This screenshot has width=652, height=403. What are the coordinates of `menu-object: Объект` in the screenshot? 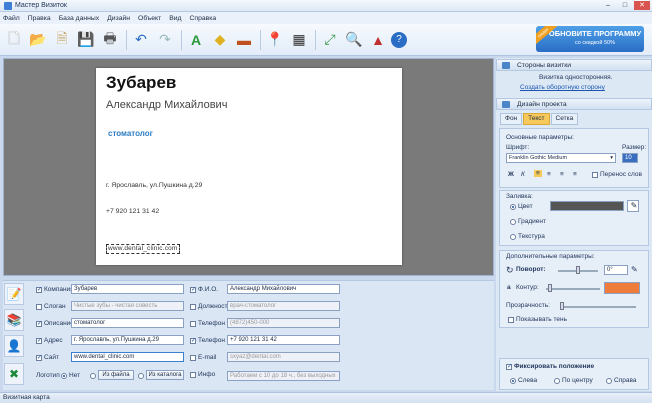 It's located at (149, 18).